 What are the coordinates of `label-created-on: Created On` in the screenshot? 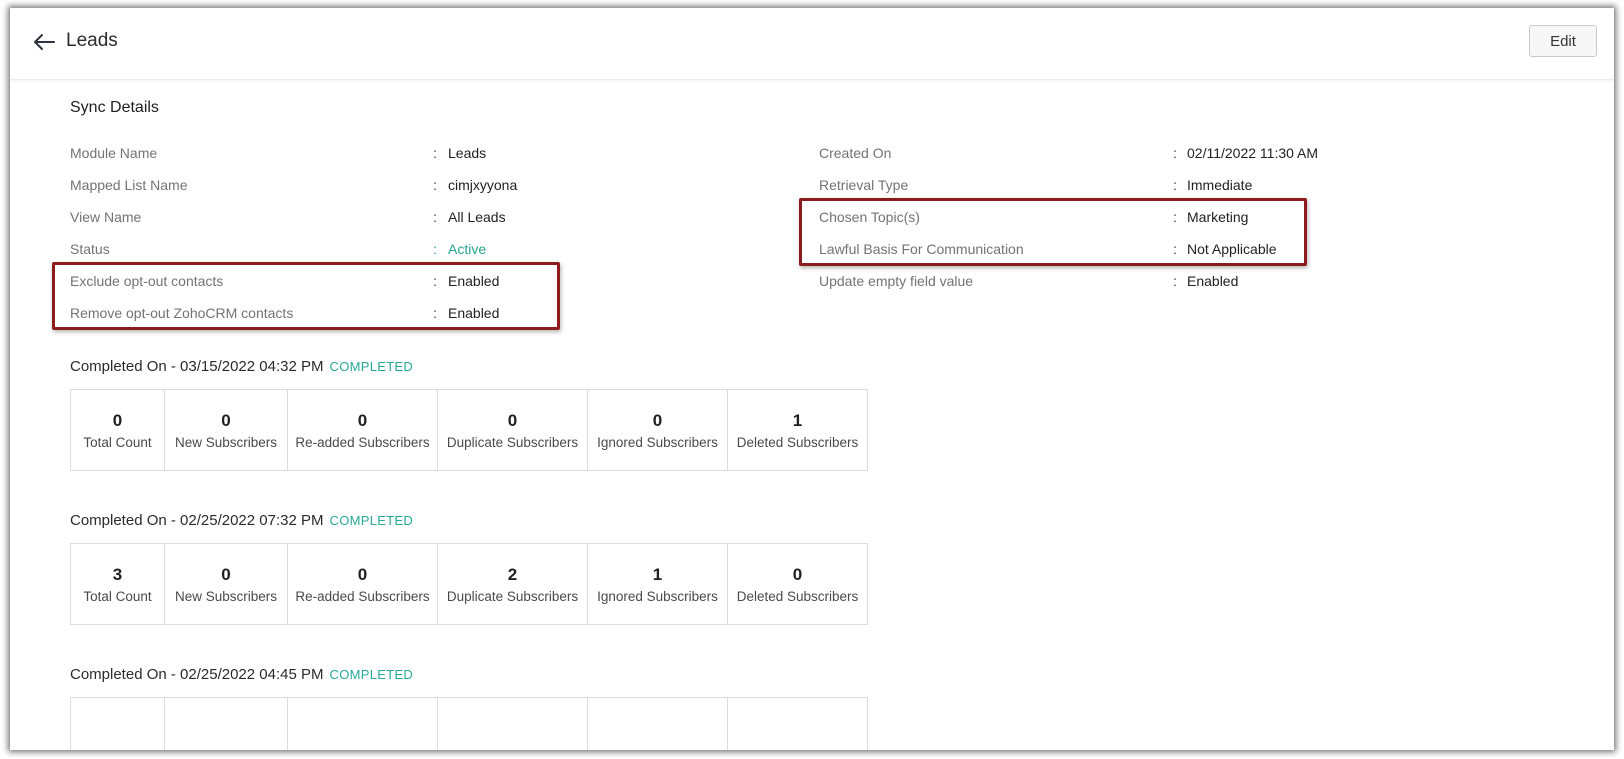 It's located at (855, 153).